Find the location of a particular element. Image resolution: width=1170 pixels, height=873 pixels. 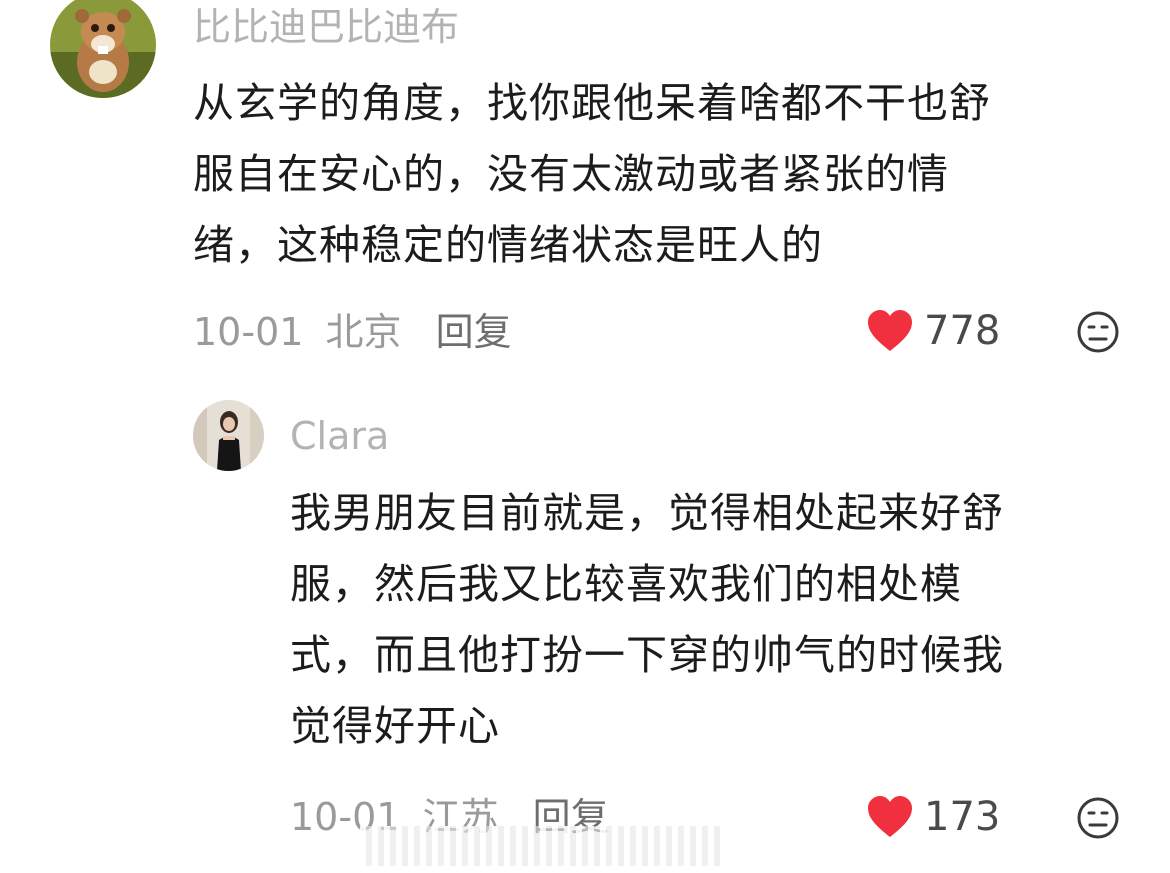

woman-photo-icon is located at coordinates (228, 435).